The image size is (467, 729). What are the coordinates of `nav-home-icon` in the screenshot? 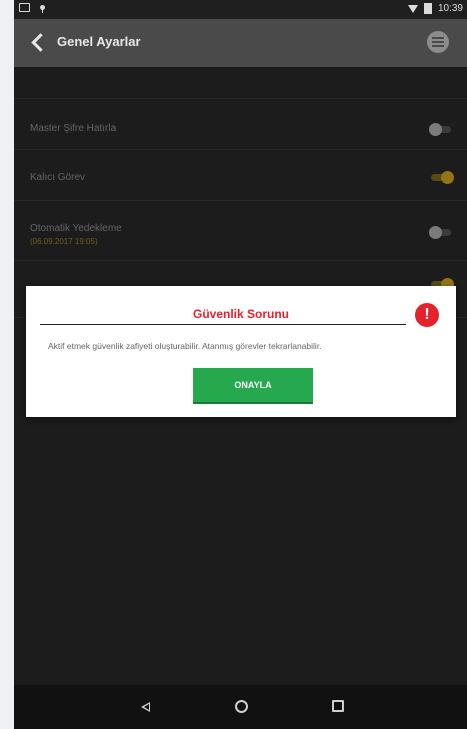 It's located at (241, 706).